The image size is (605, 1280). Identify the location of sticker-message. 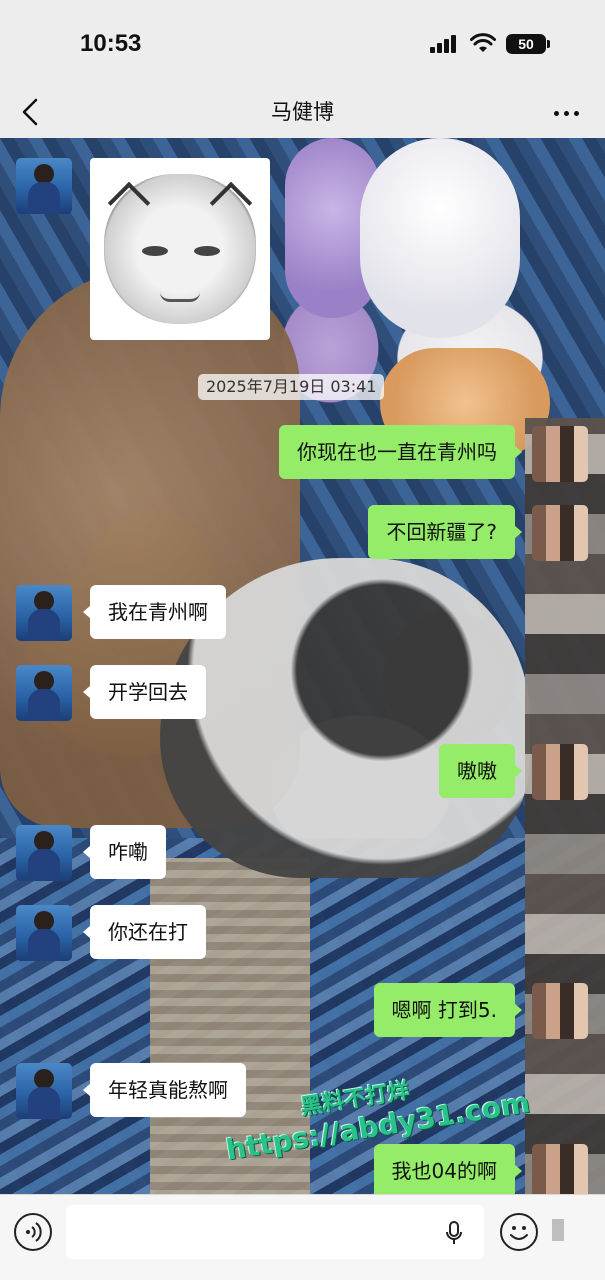
(180, 249).